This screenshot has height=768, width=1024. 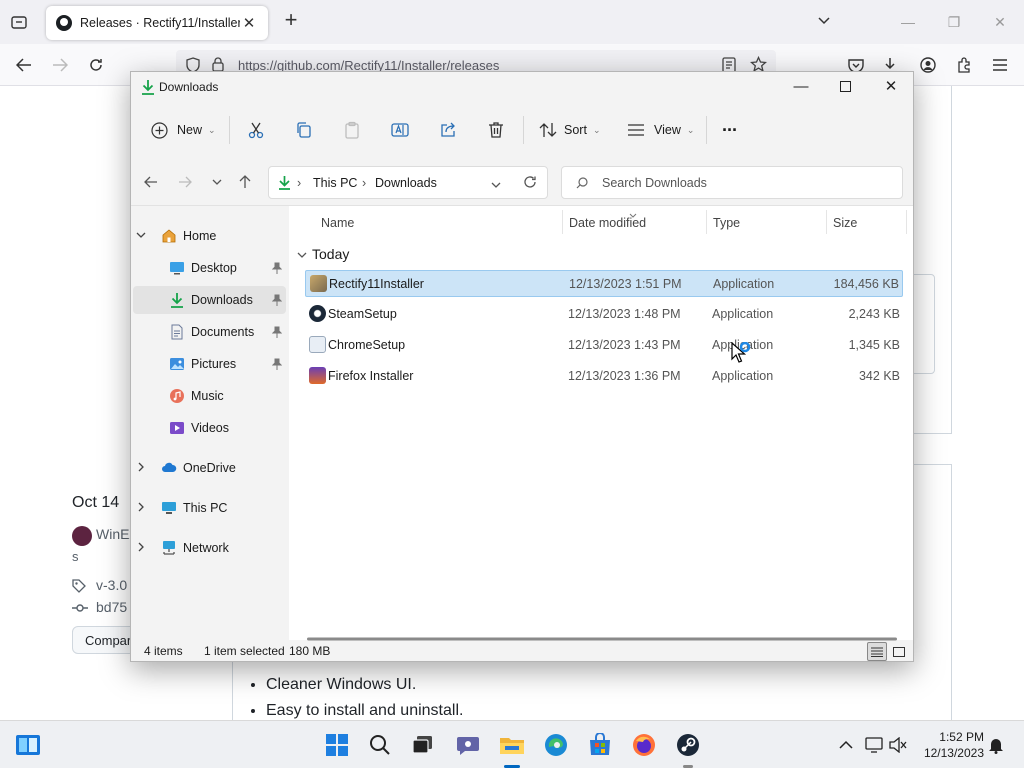 I want to click on author-avatar, so click(x=82, y=536).